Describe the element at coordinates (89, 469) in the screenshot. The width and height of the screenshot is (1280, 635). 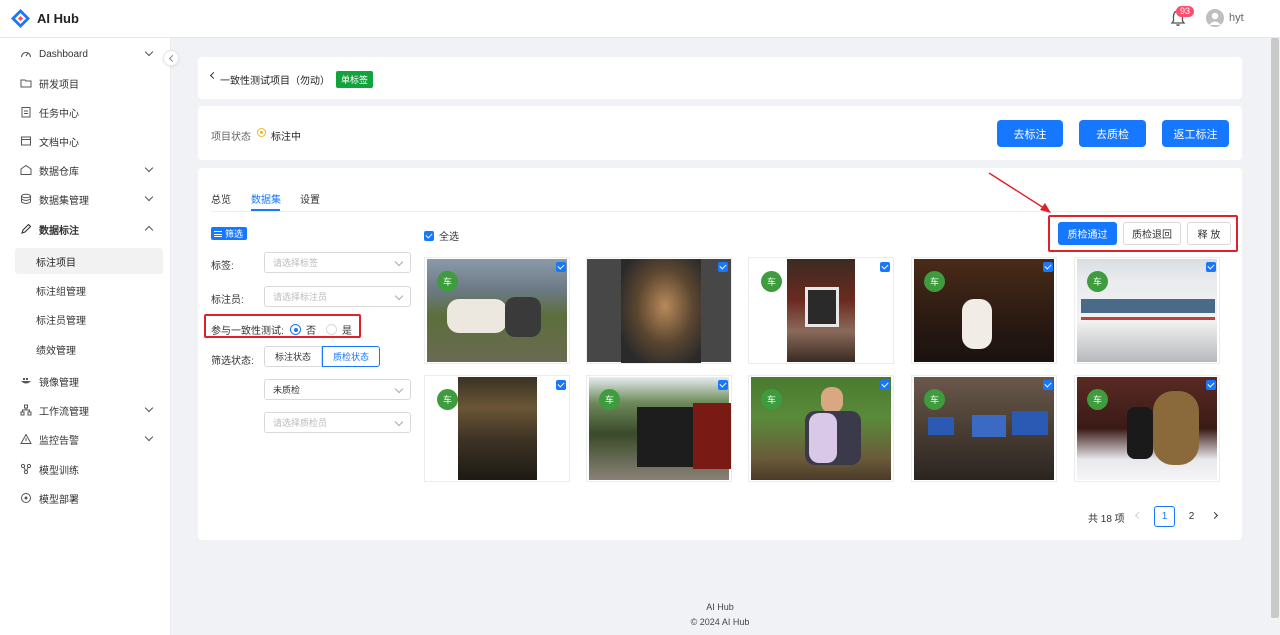
I see `sidebar-item-training: 模型训练` at that location.